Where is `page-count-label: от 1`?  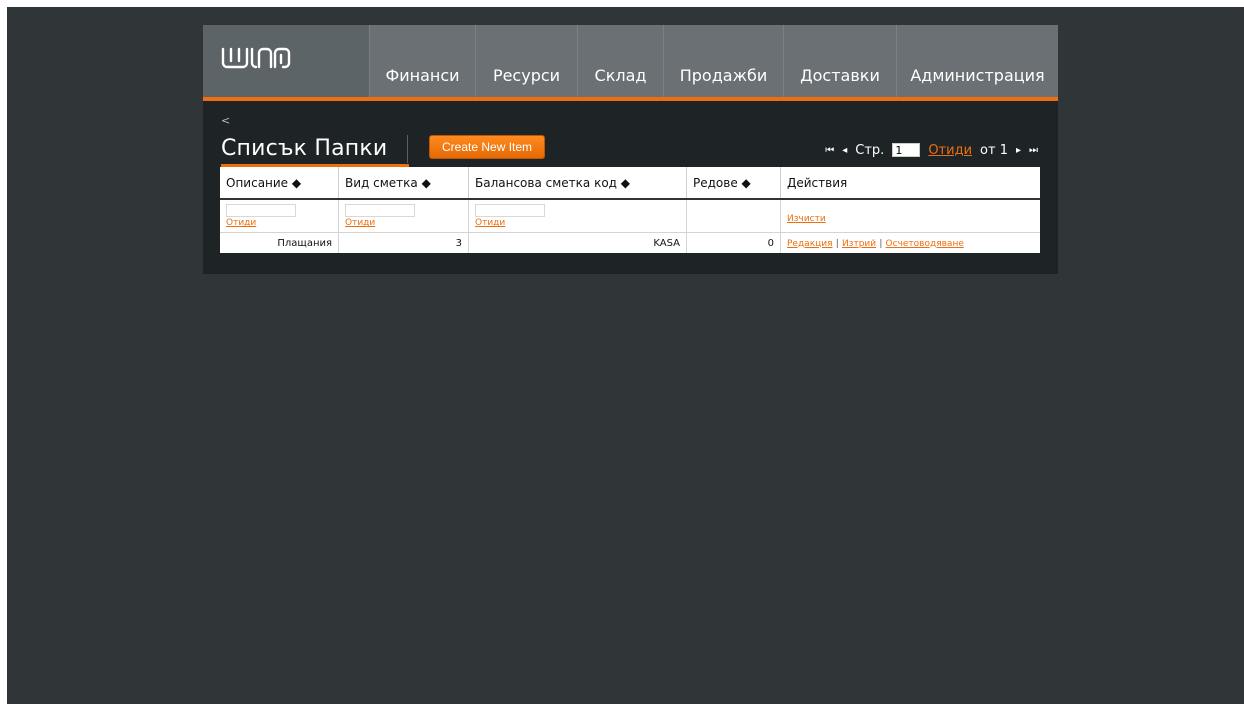
page-count-label: от 1 is located at coordinates (994, 150).